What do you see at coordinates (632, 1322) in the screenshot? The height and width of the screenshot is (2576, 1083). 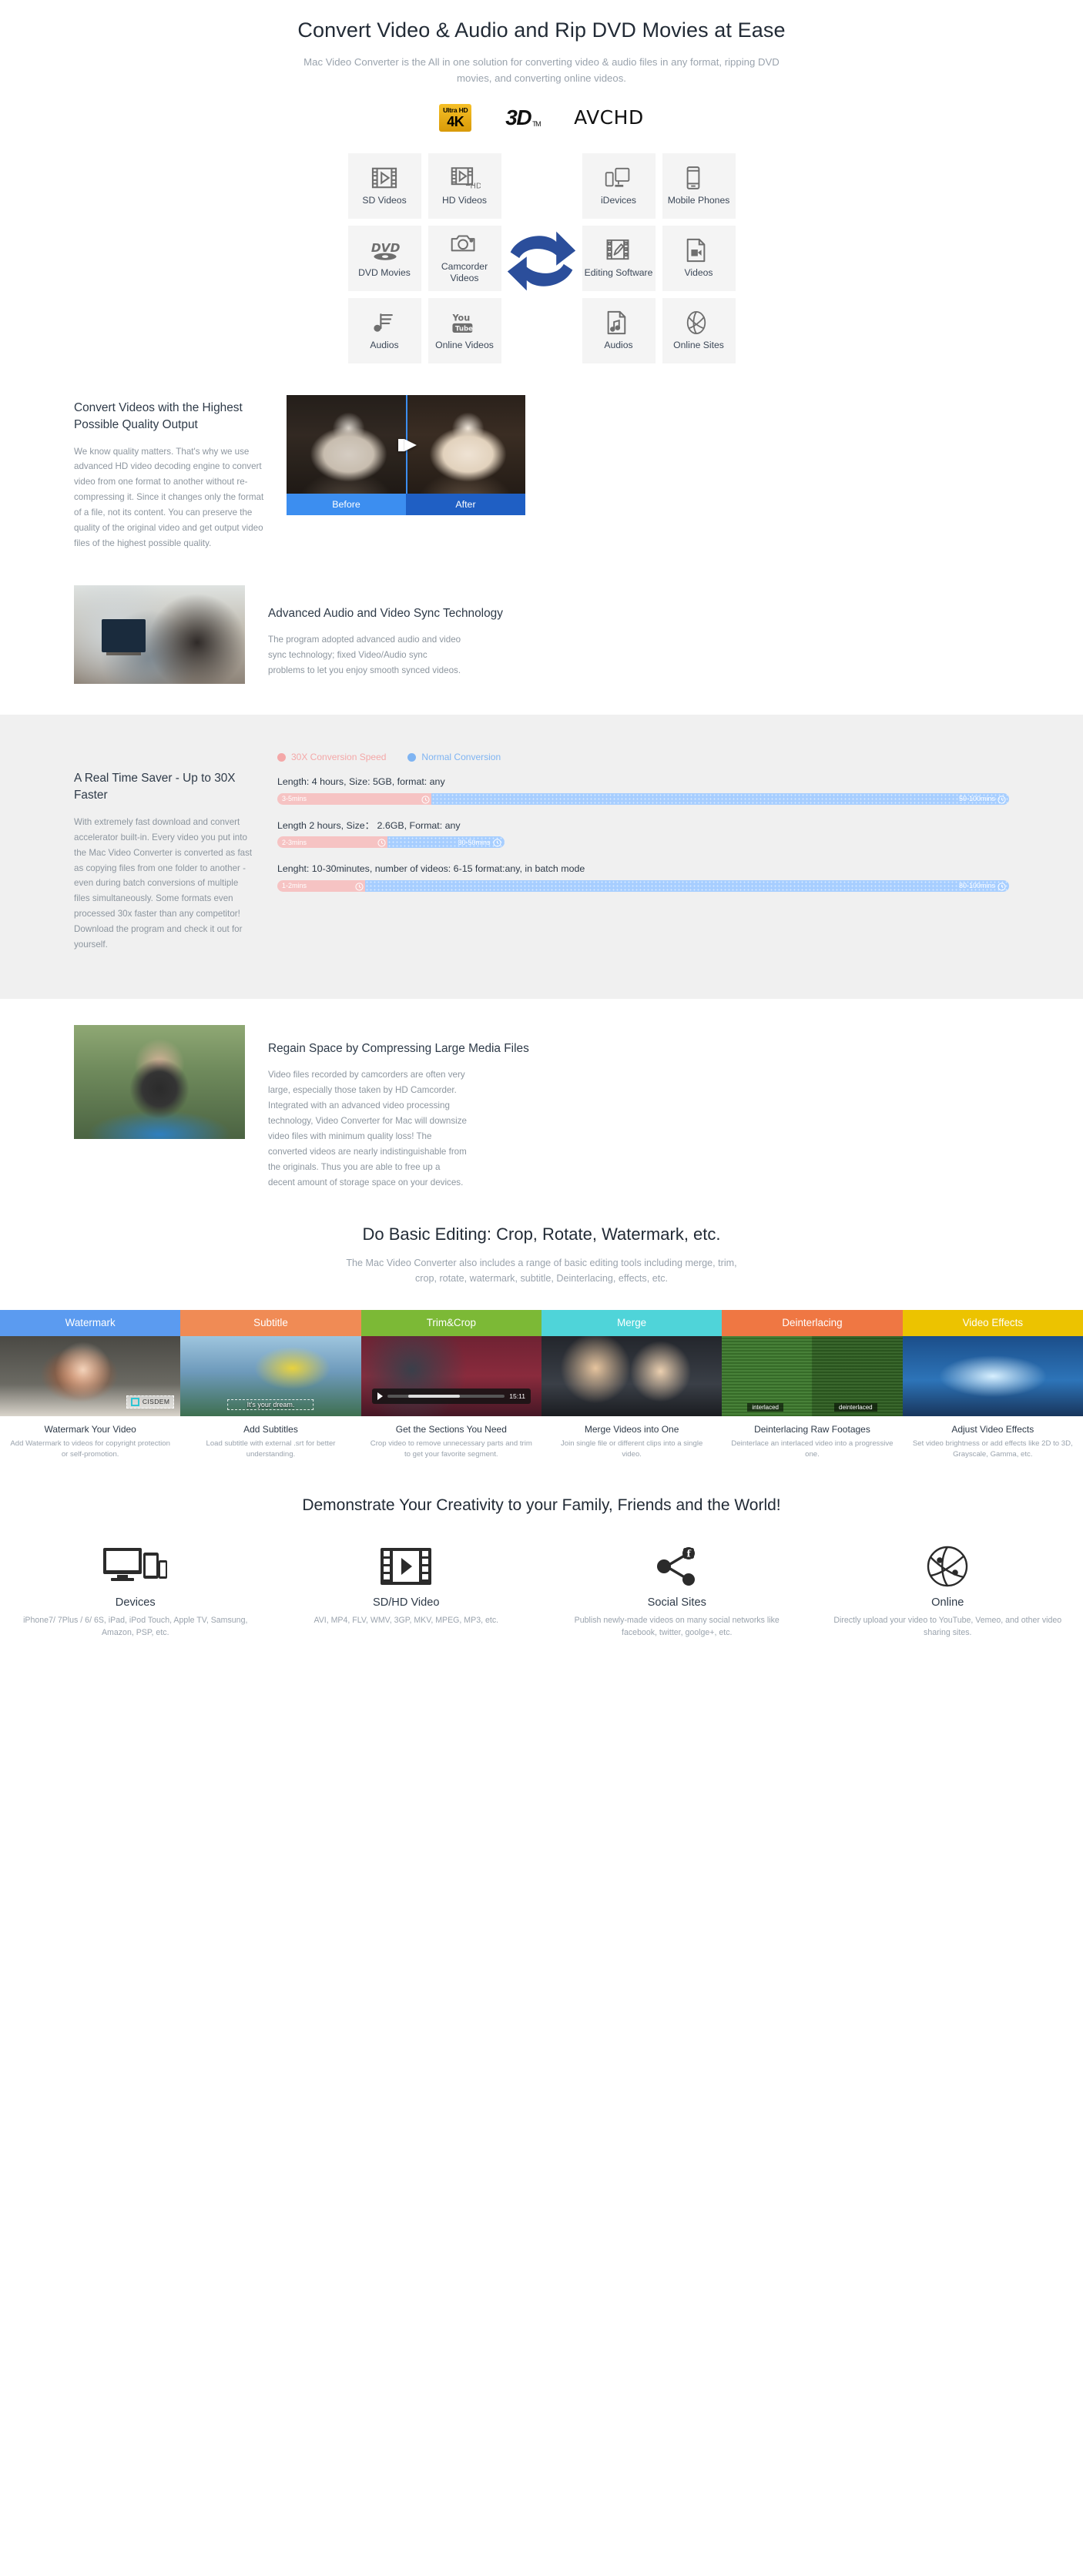 I see `tab-merge: Merge` at bounding box center [632, 1322].